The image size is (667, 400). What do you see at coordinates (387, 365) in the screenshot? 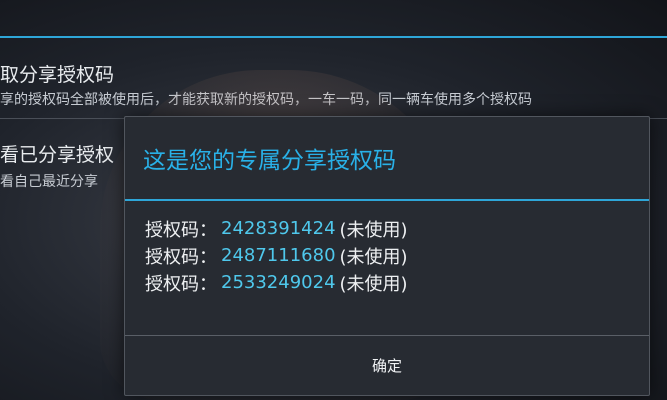
I see `confirm-button: 确定` at bounding box center [387, 365].